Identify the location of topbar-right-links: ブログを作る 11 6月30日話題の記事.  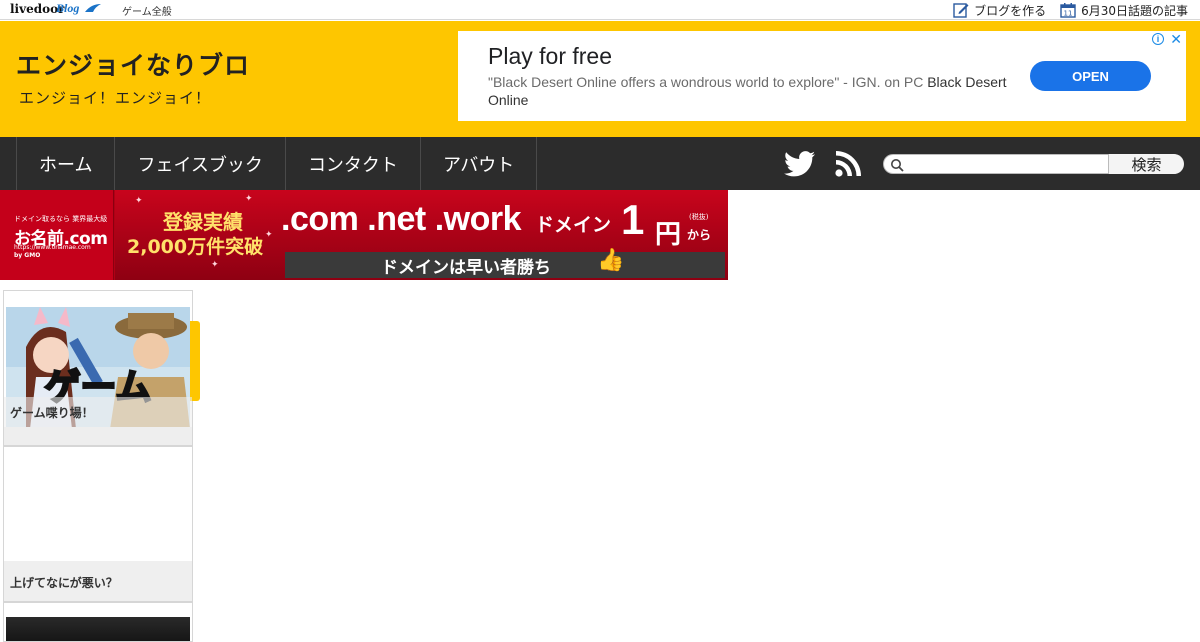
(1070, 10).